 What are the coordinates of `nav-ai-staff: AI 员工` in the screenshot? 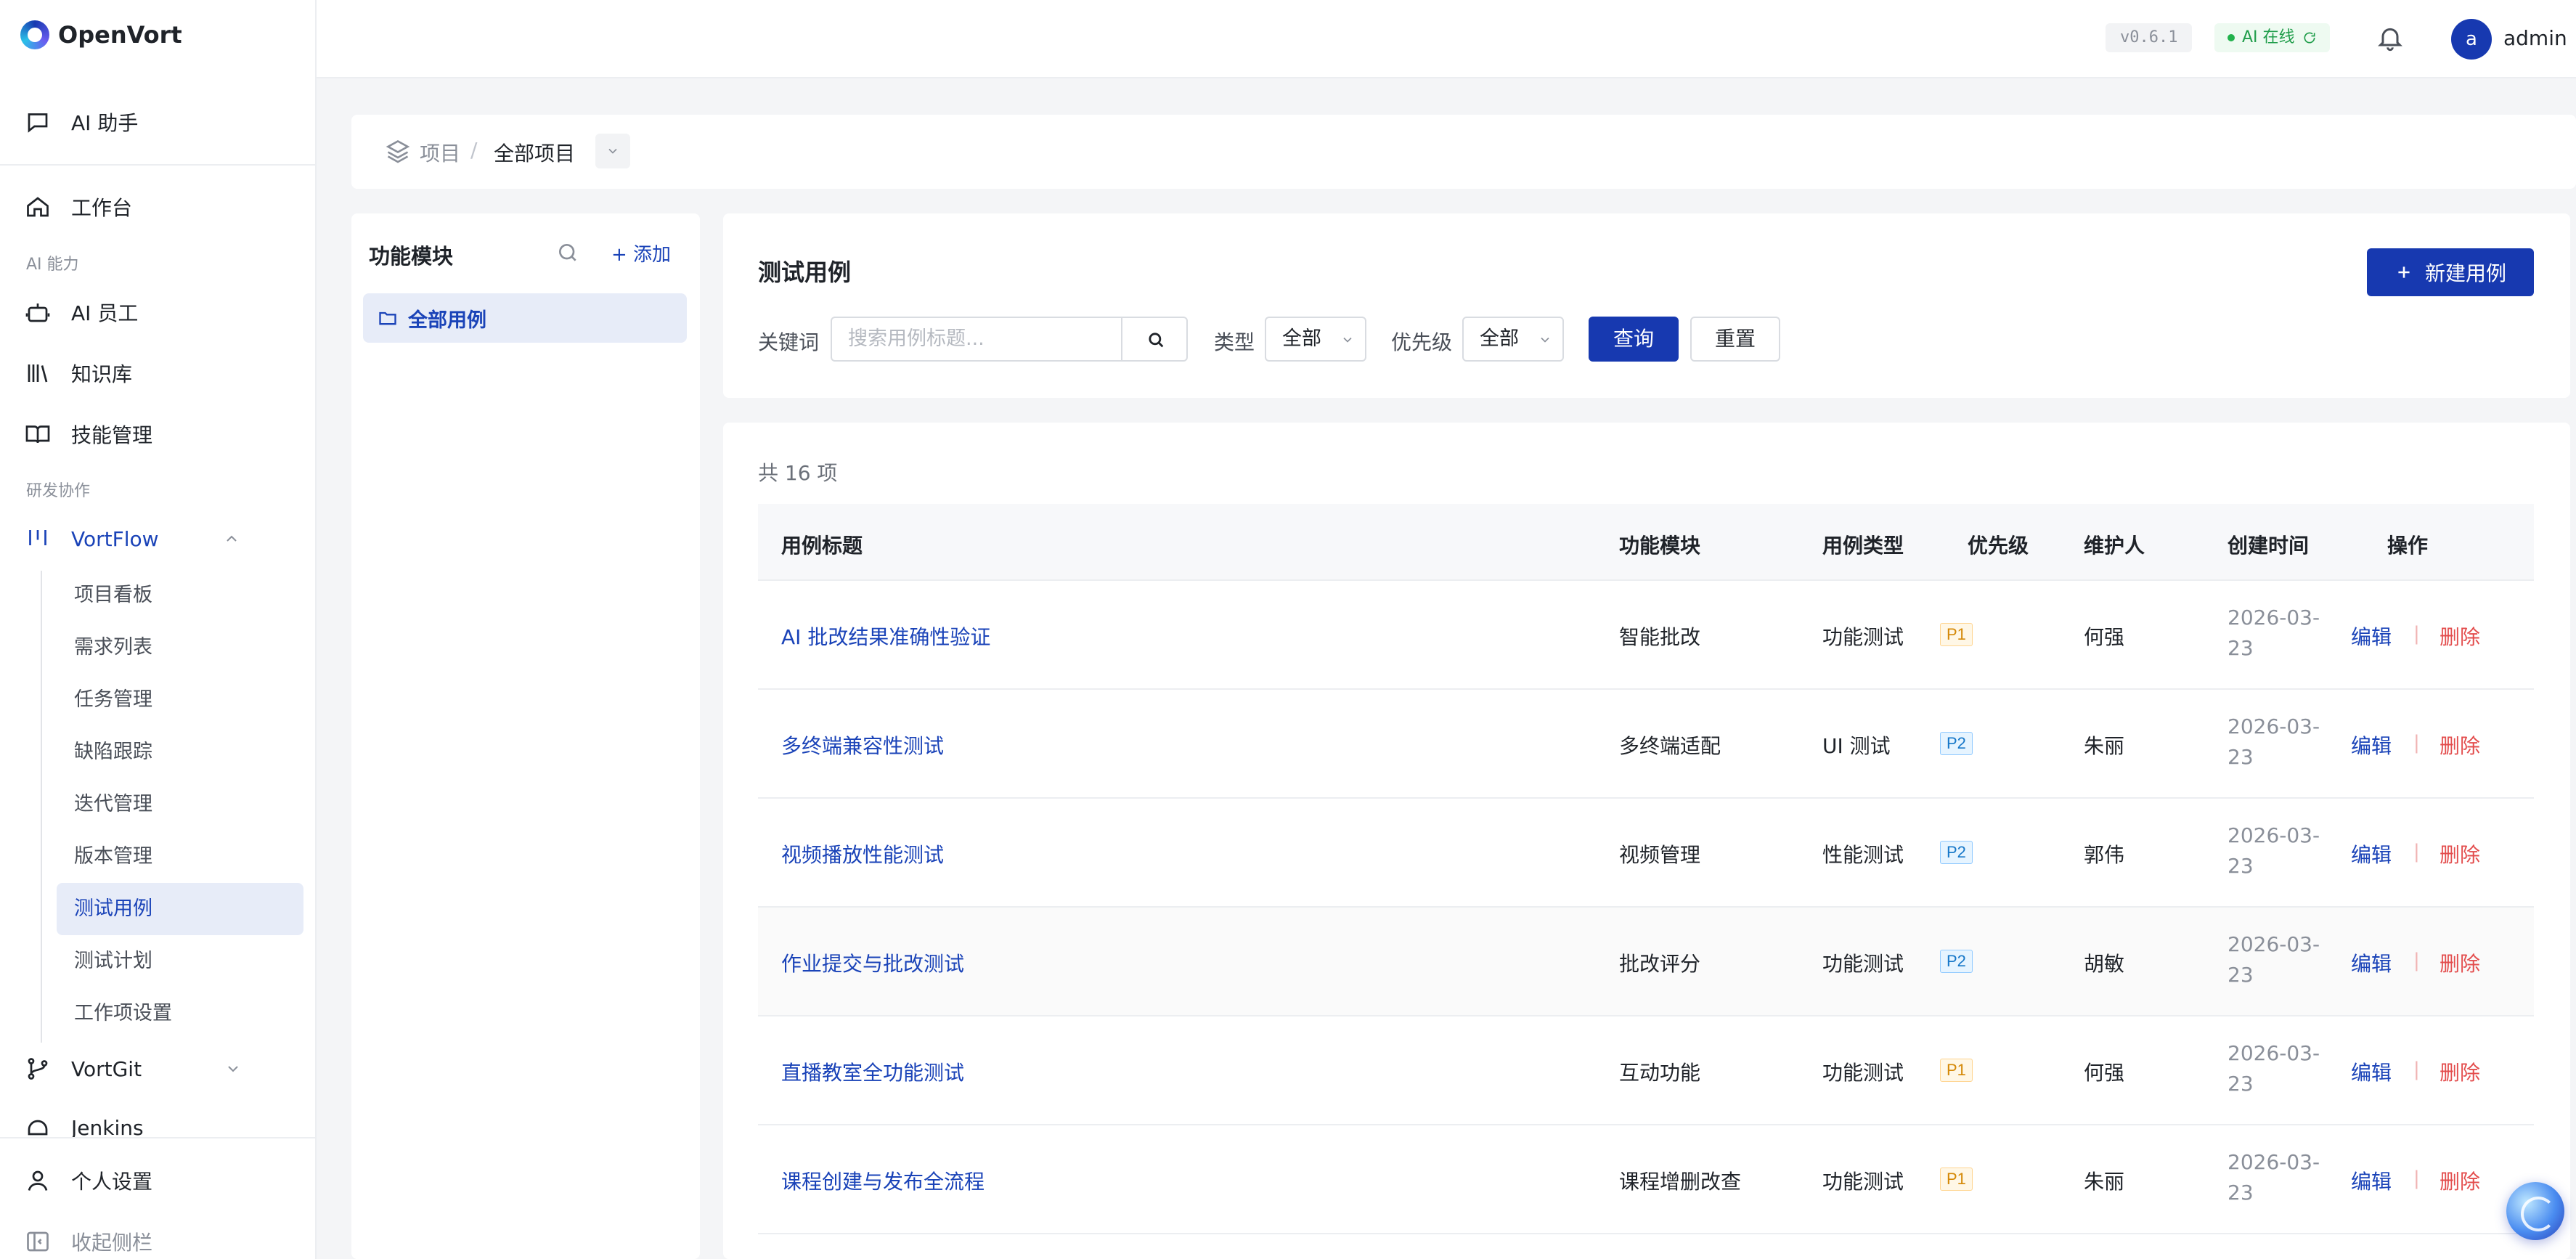 It's located at (81, 312).